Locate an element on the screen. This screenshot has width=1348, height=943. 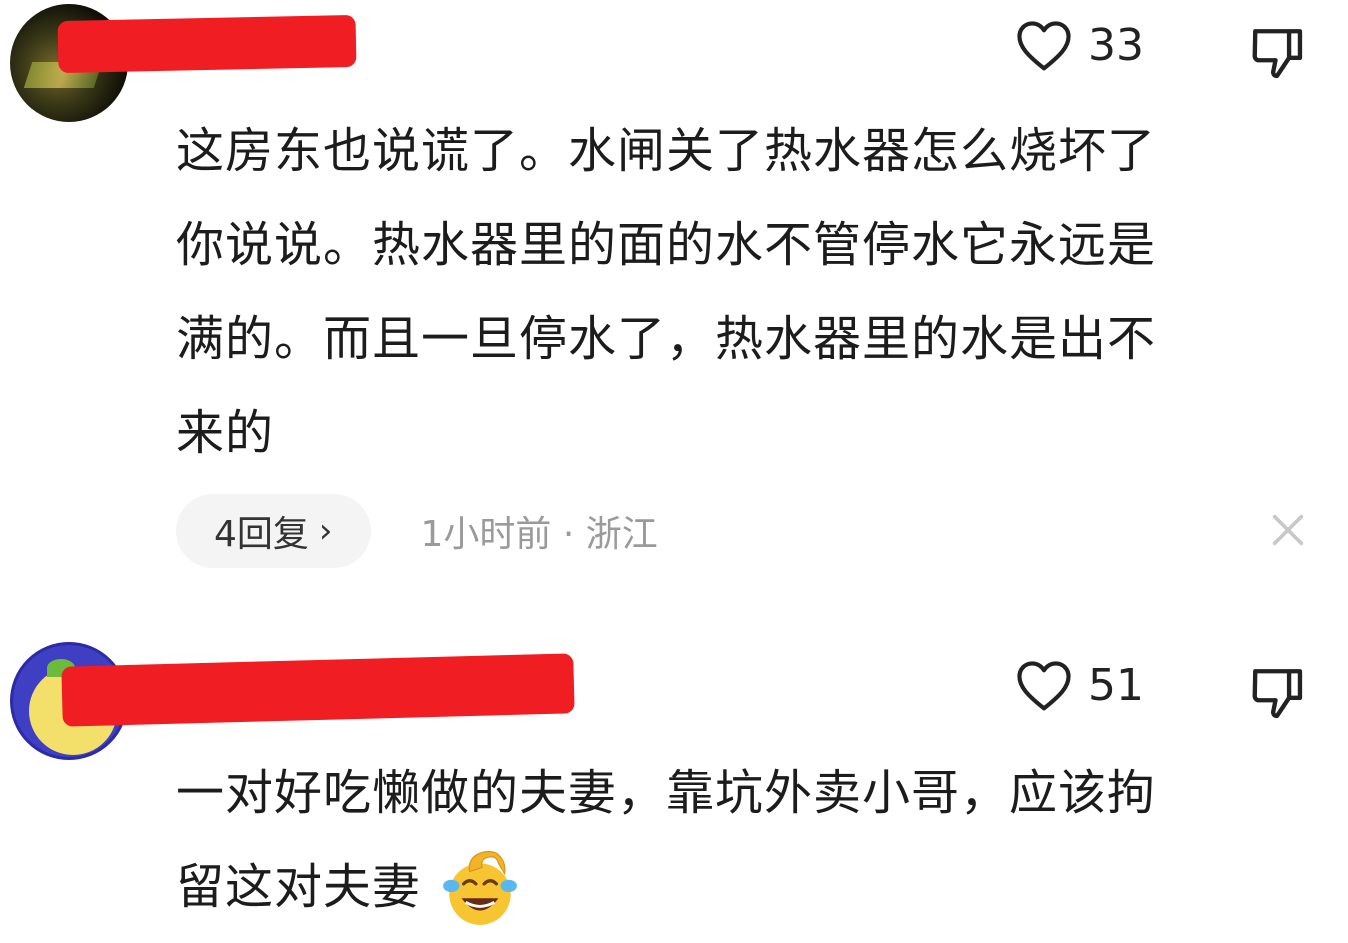
like-button: 51 is located at coordinates (1079, 685).